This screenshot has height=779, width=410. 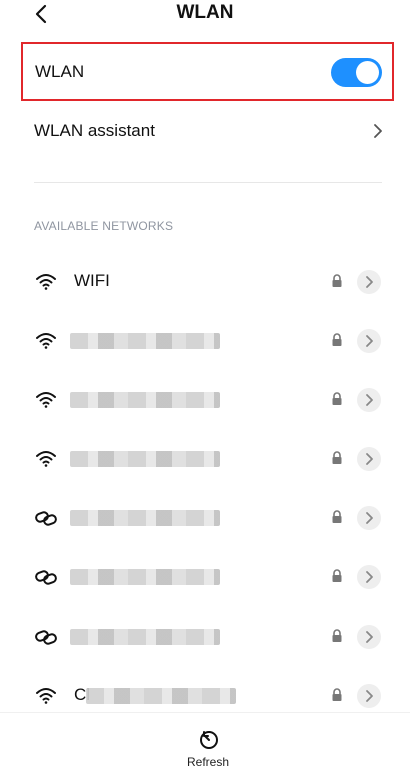 I want to click on chevron-right-icon, so click(x=378, y=131).